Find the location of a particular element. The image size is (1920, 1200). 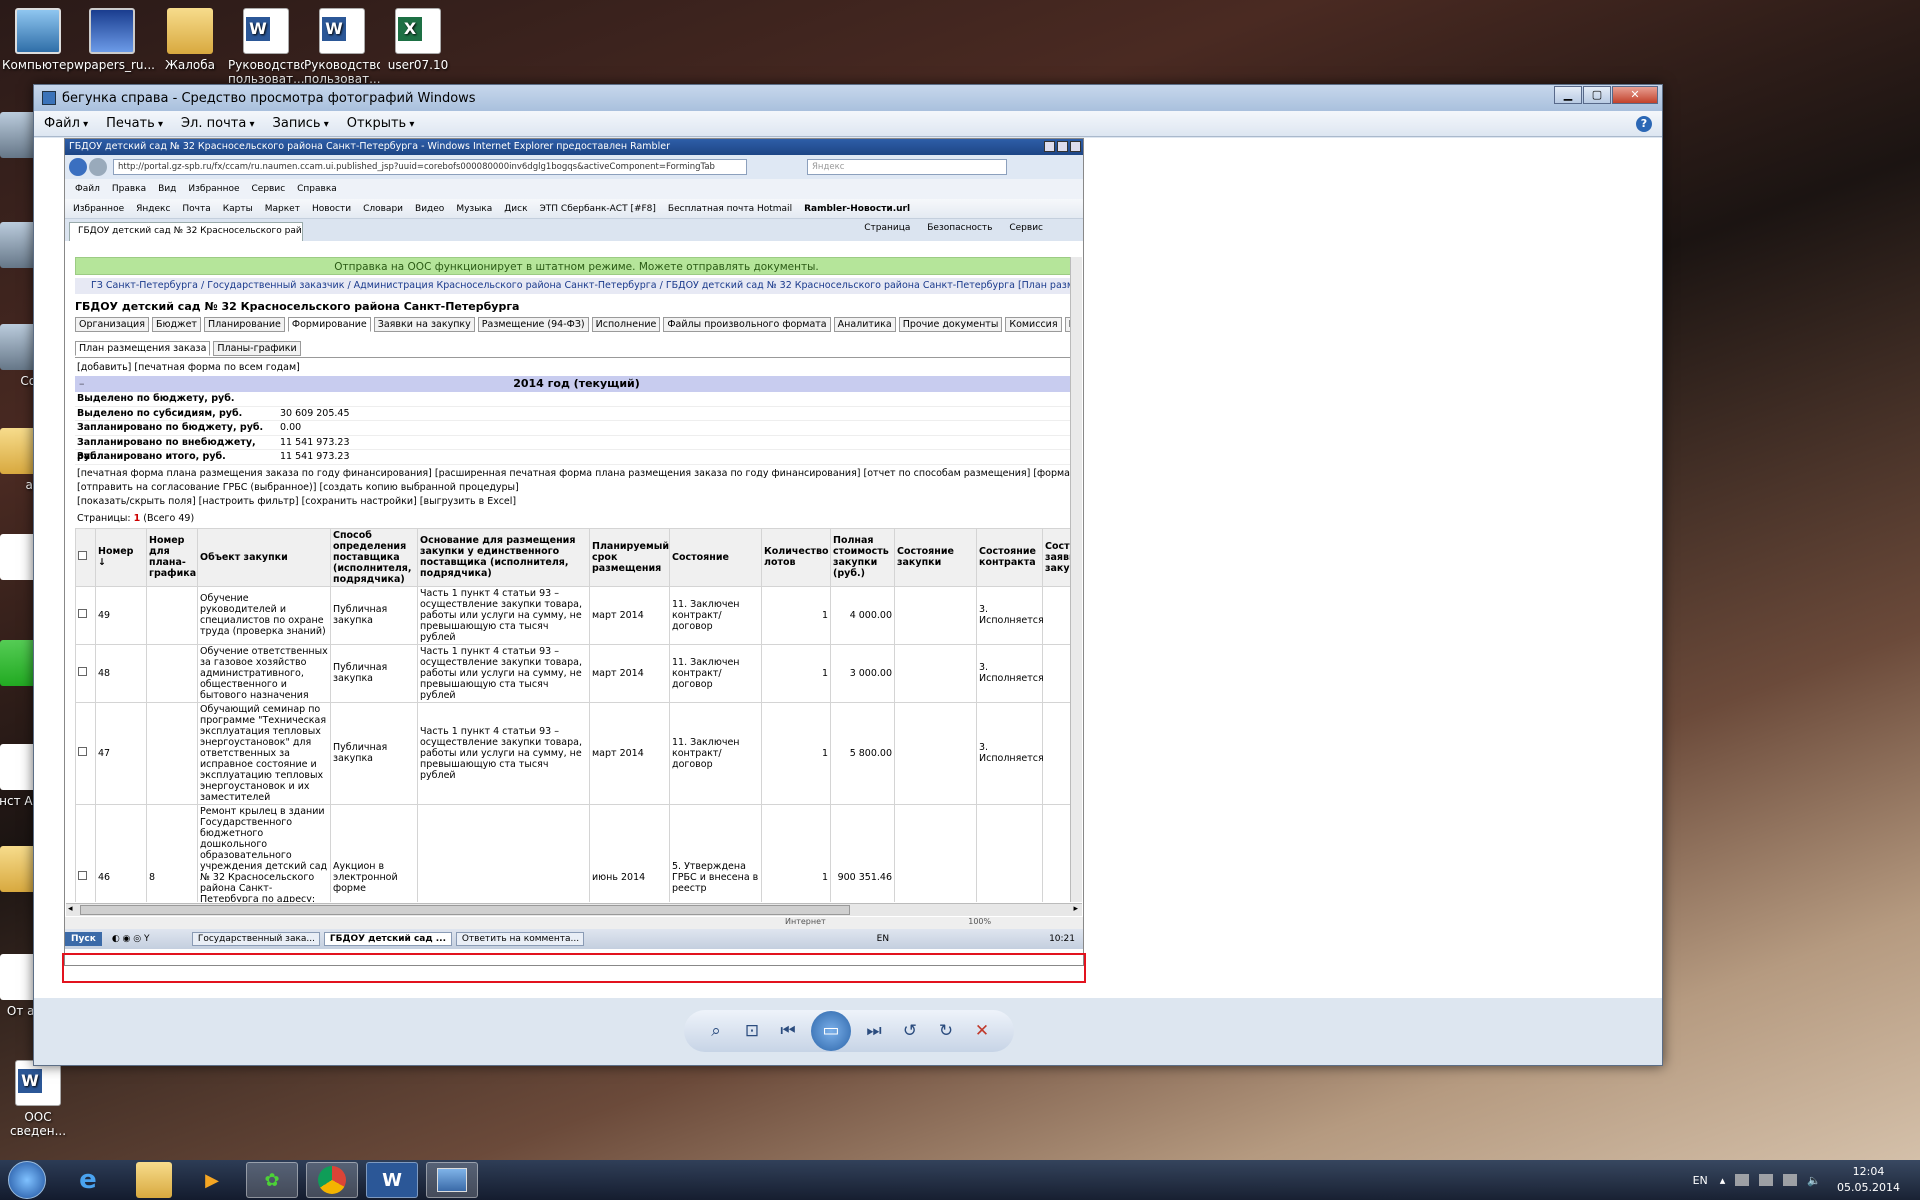

fav-item: Rambler-Новости.url is located at coordinates (857, 208).